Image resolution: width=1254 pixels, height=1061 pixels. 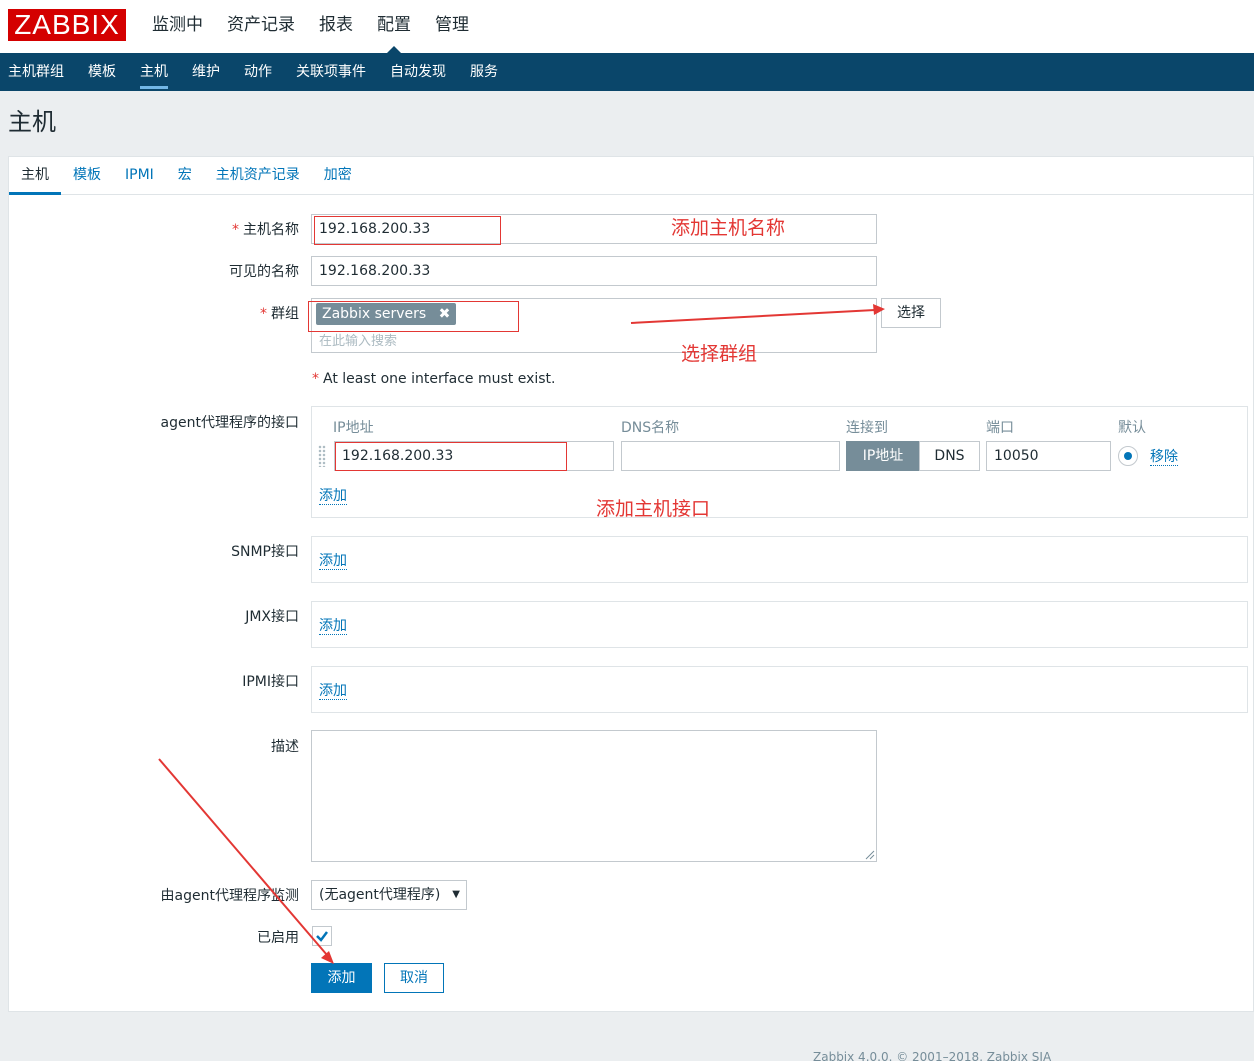 What do you see at coordinates (87, 175) in the screenshot?
I see `tab-templates: 模板` at bounding box center [87, 175].